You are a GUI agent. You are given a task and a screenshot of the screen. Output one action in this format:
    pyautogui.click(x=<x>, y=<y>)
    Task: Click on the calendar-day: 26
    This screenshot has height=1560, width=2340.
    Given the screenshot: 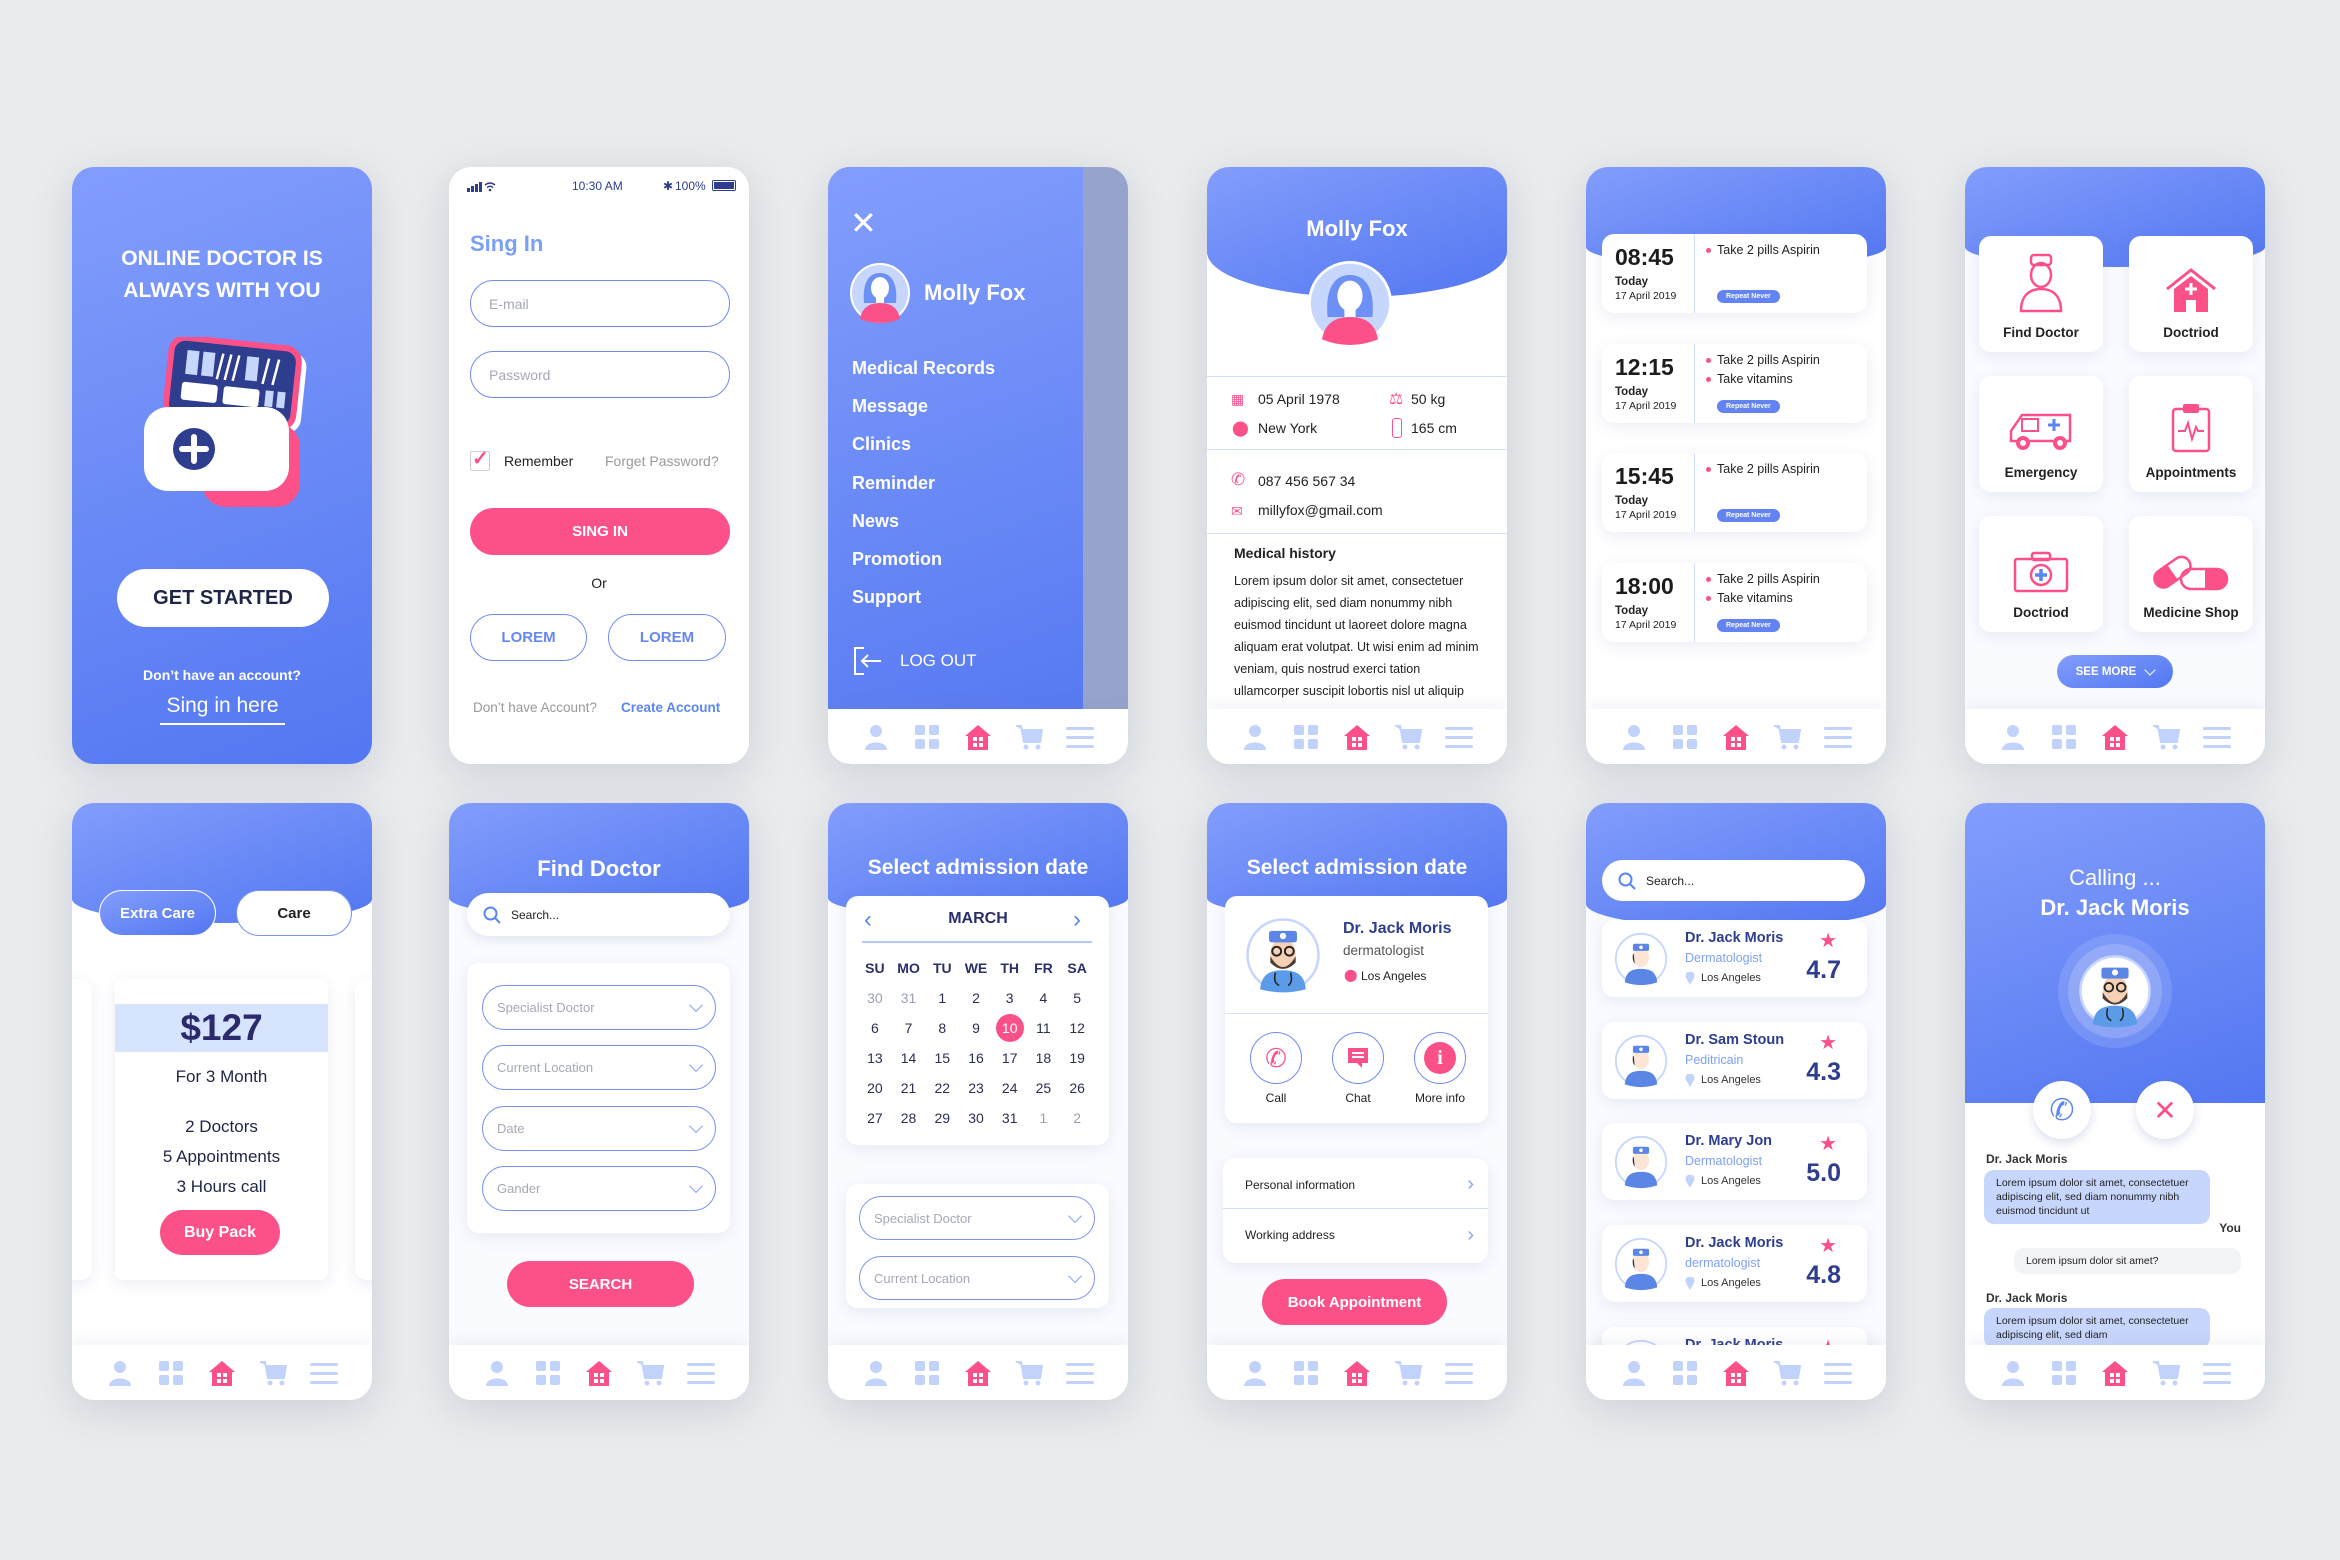 What is the action you would take?
    pyautogui.click(x=1077, y=1088)
    